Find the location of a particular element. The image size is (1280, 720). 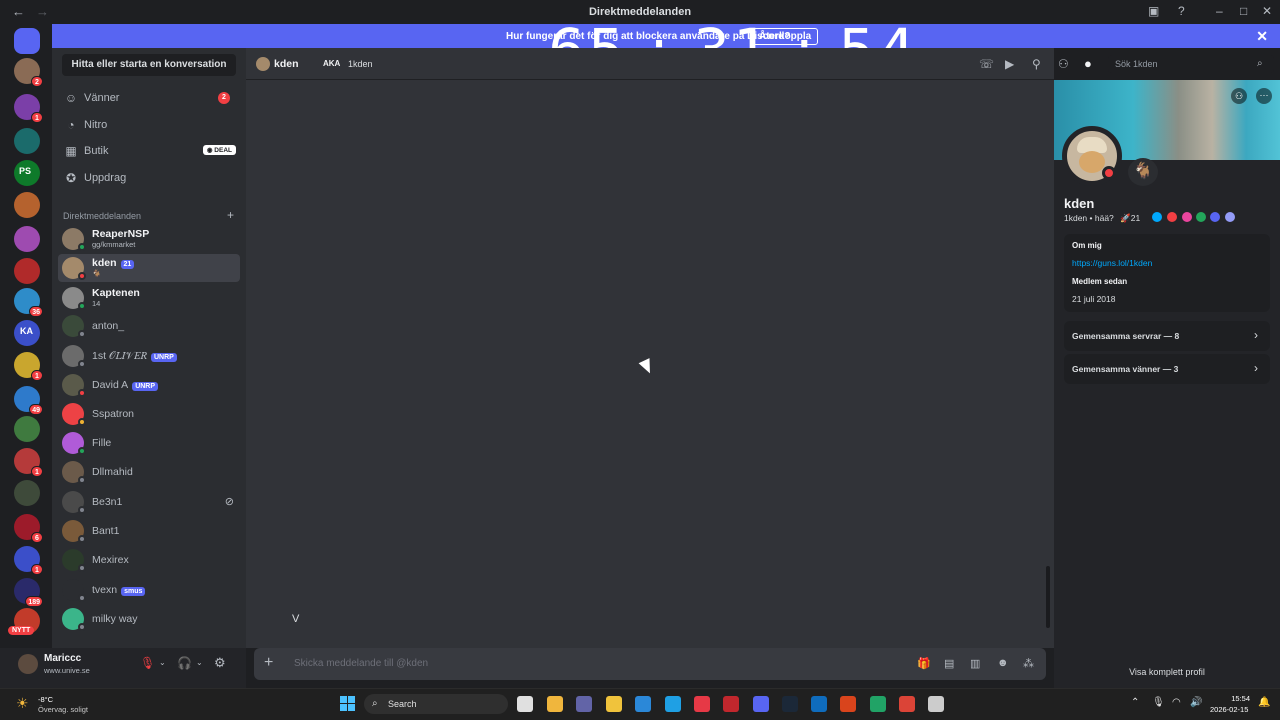

discord-home-icon is located at coordinates (27, 41).